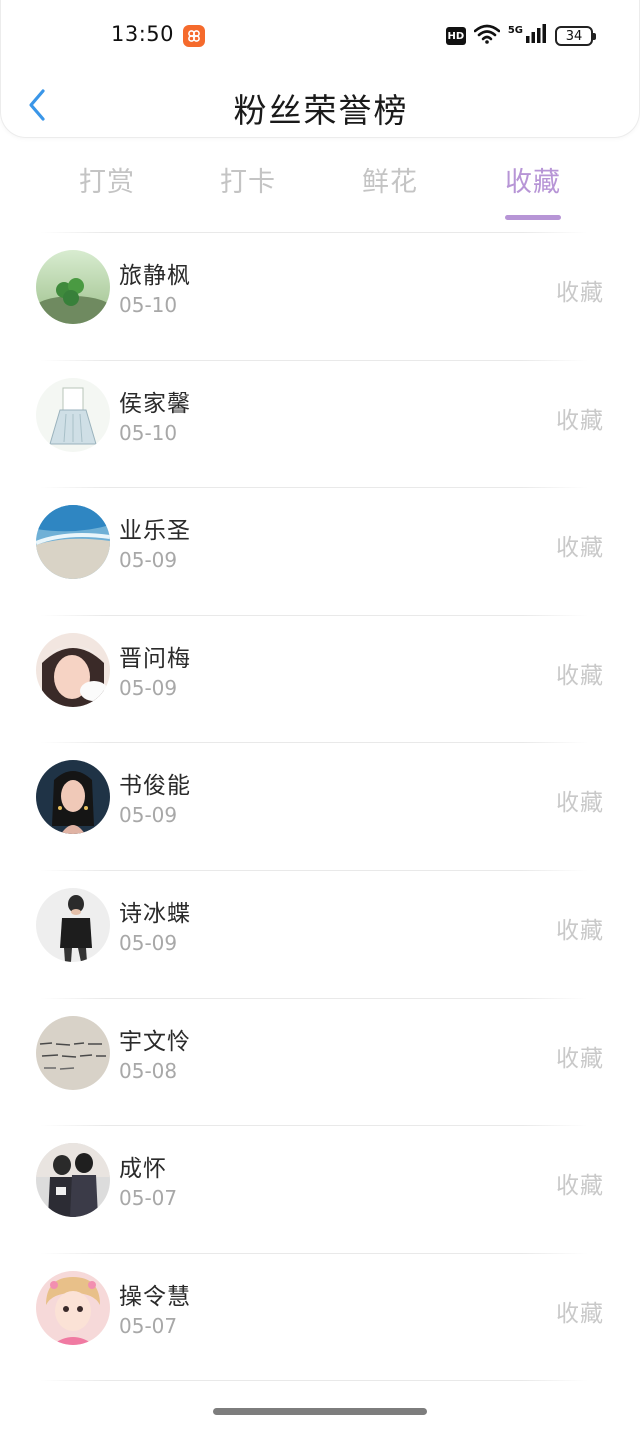 The width and height of the screenshot is (640, 1429). Describe the element at coordinates (320, 1189) in the screenshot. I see `list-item: 成怀 05-07 收藏` at that location.